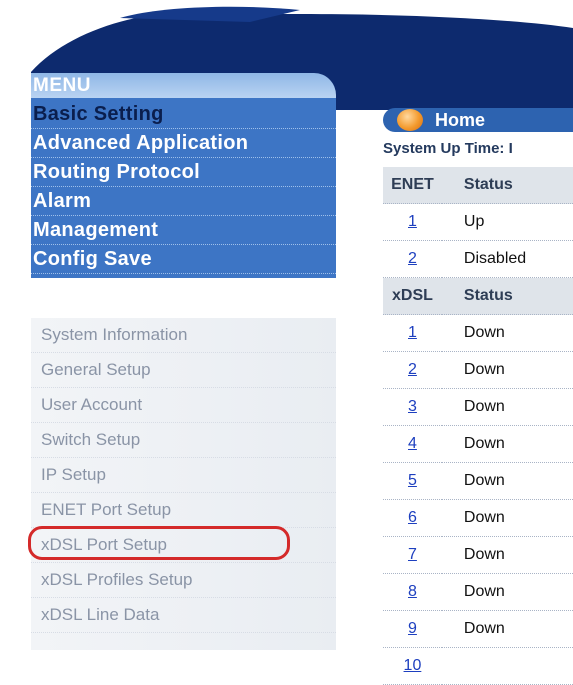  I want to click on submenu-item-general-setup: General Setup, so click(183, 370).